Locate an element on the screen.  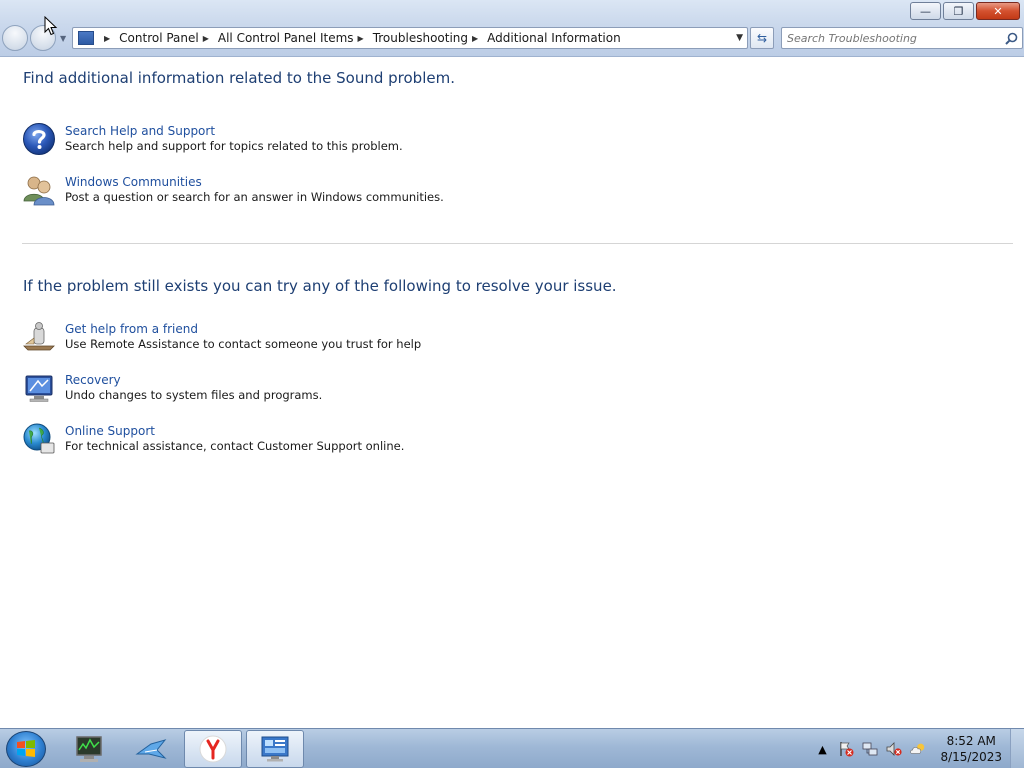
weather-cloud-icon is located at coordinates (918, 749).